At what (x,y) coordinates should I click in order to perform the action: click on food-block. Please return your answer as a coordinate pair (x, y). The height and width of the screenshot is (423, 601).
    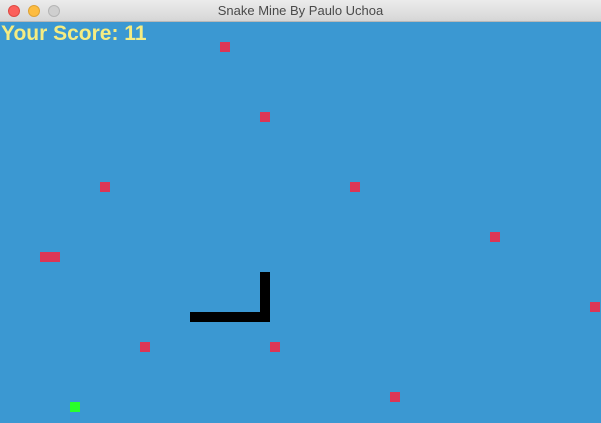
    Looking at the image, I should click on (75, 407).